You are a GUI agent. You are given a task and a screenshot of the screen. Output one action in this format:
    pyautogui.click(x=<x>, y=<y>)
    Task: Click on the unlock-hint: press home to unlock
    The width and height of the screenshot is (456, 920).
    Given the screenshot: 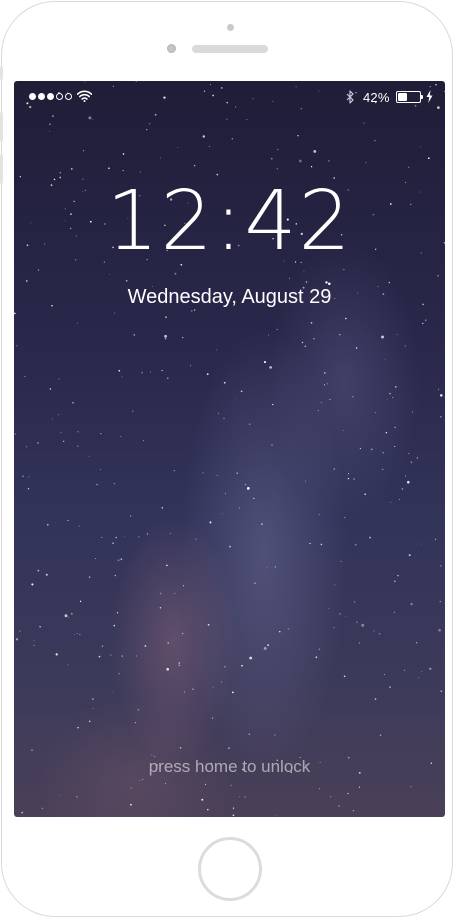 What is the action you would take?
    pyautogui.click(x=229, y=766)
    